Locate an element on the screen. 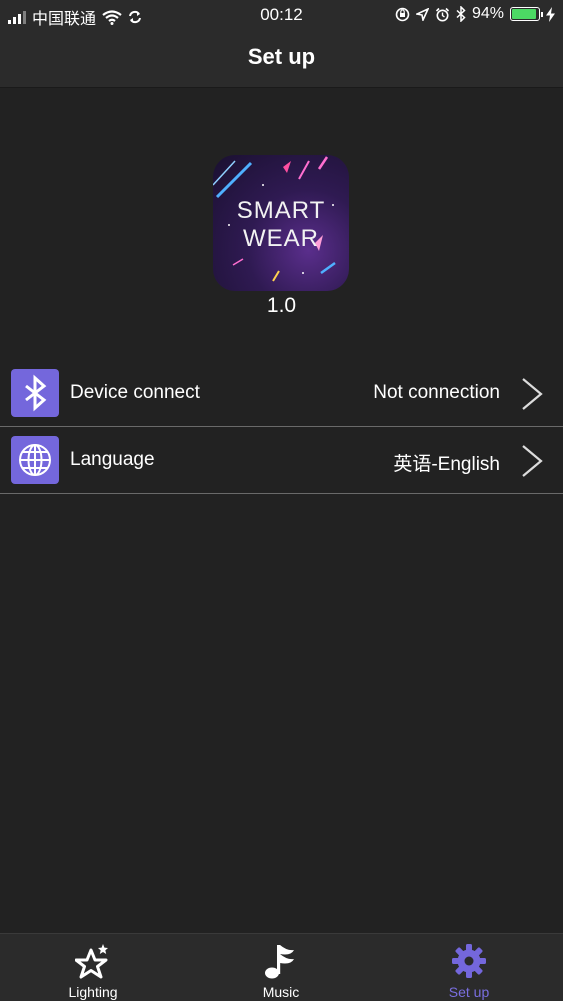  location-icon is located at coordinates (422, 14).